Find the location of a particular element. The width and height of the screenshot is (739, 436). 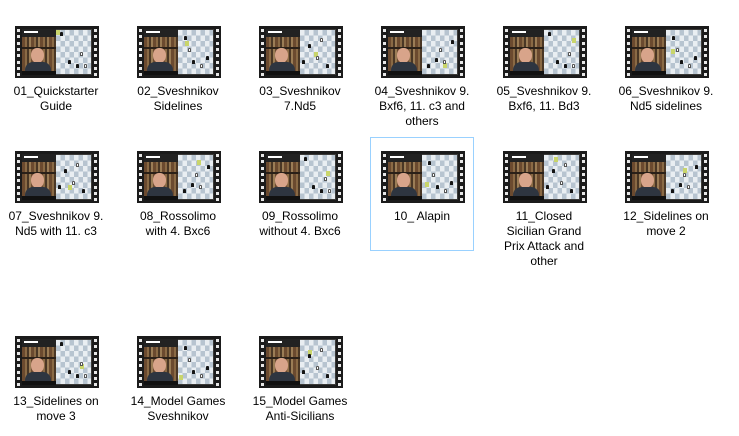

file-name-line: Anti-Sicilians is located at coordinates (300, 416).